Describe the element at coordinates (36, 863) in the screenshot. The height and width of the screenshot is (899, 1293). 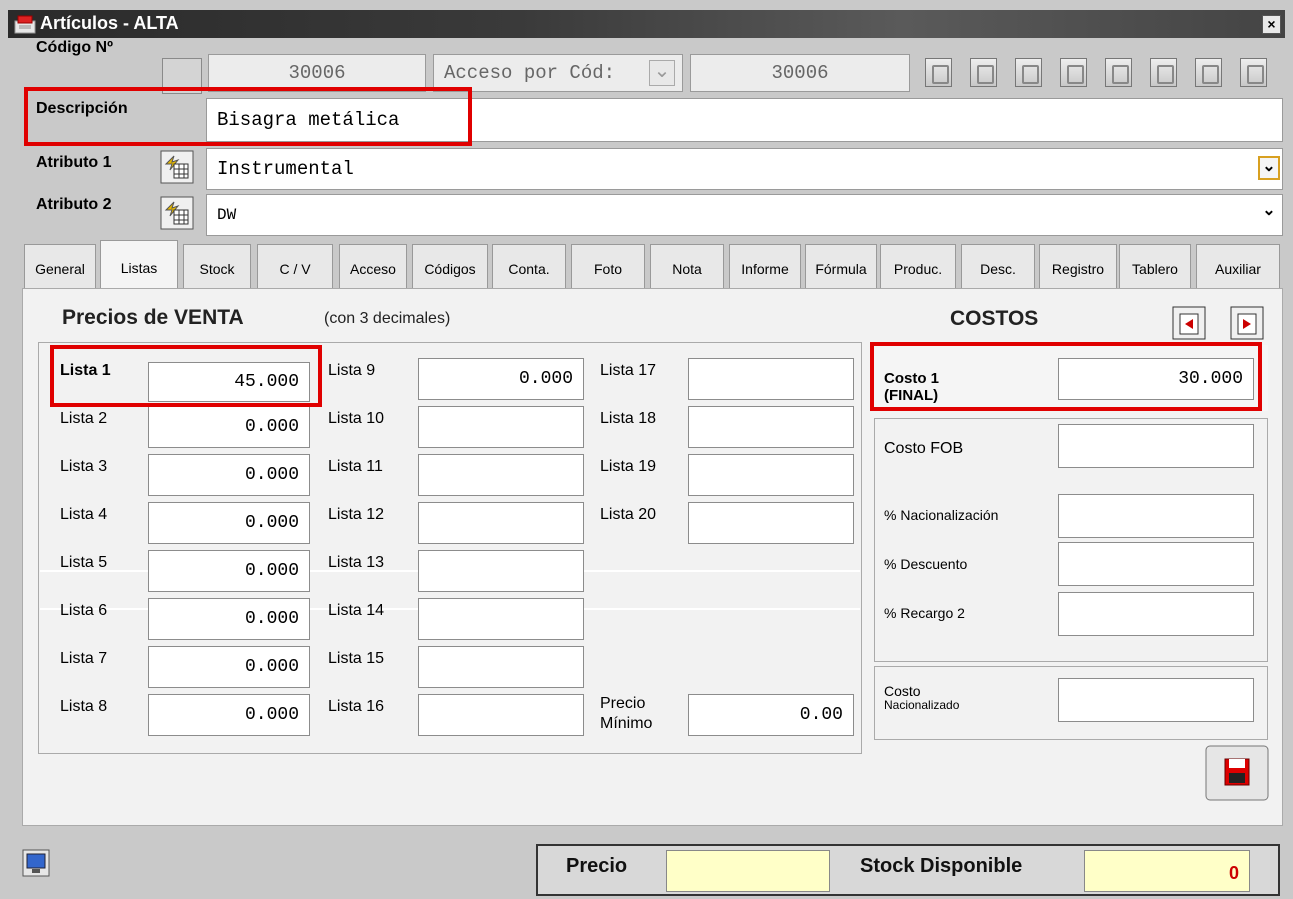
I see `monitor-icon` at that location.